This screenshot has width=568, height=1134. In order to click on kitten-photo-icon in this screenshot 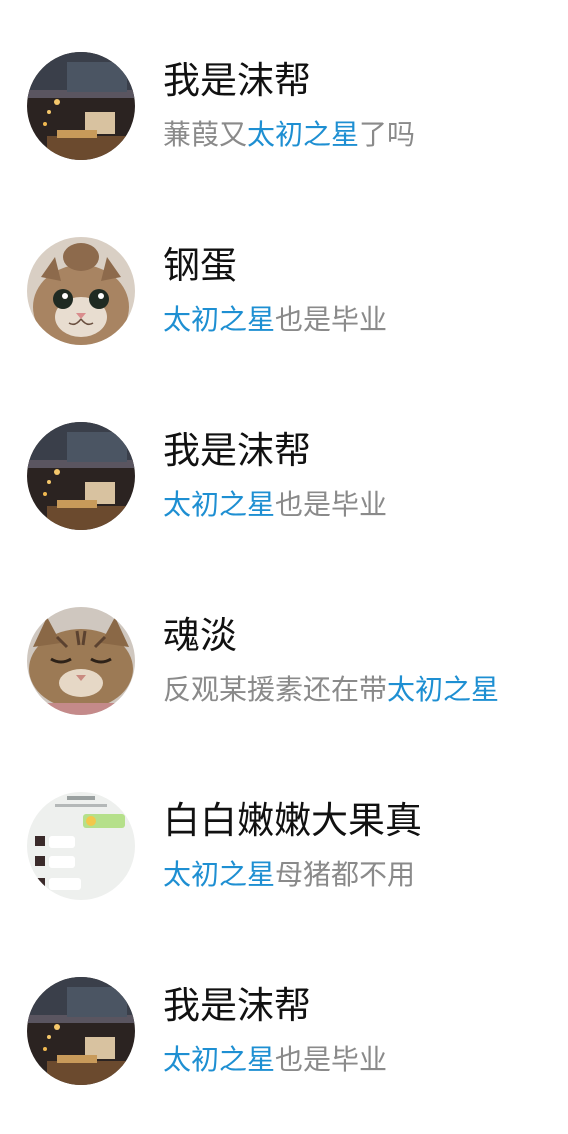, I will do `click(81, 291)`.